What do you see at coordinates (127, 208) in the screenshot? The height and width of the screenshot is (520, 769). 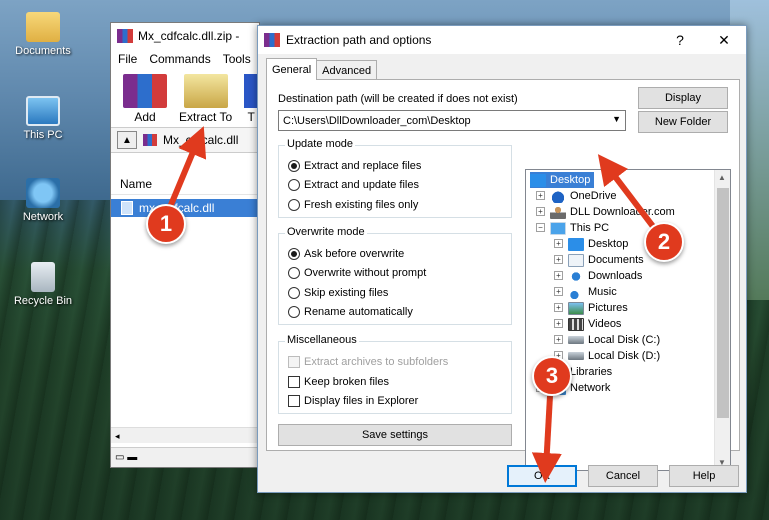 I see `dll-file-icon` at bounding box center [127, 208].